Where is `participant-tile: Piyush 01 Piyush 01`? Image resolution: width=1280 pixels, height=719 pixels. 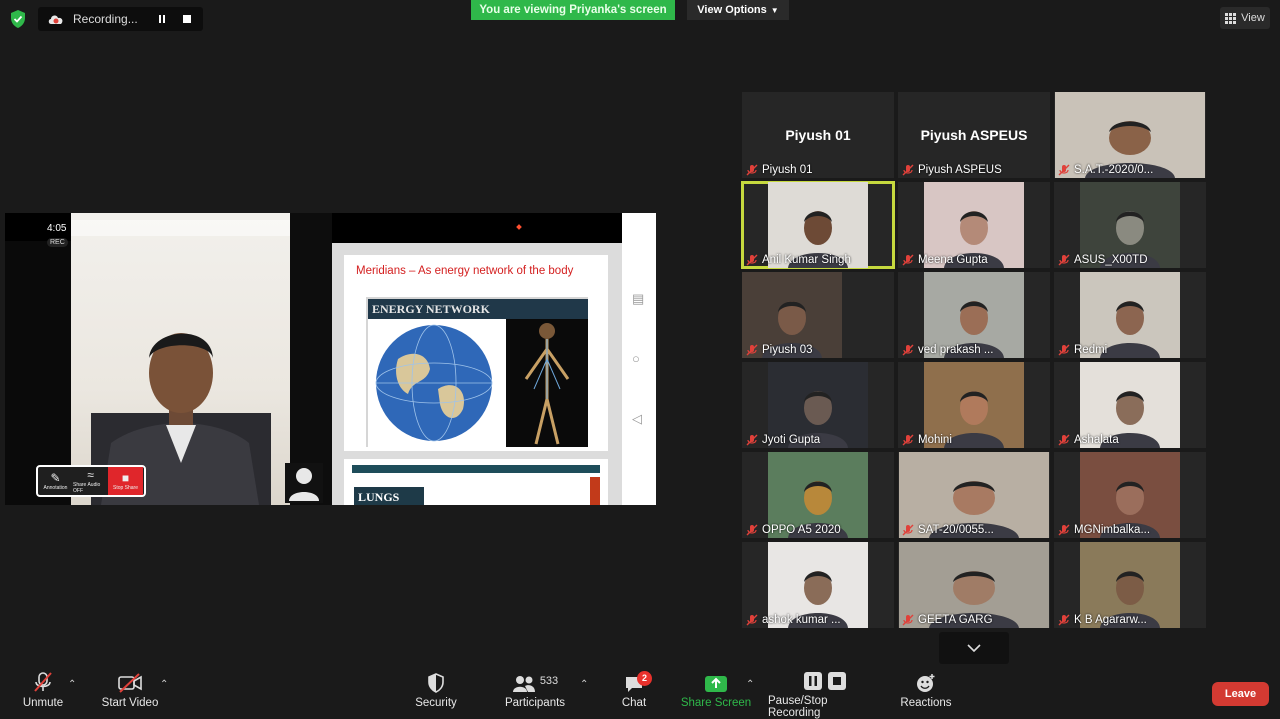 participant-tile: Piyush 01 Piyush 01 is located at coordinates (818, 135).